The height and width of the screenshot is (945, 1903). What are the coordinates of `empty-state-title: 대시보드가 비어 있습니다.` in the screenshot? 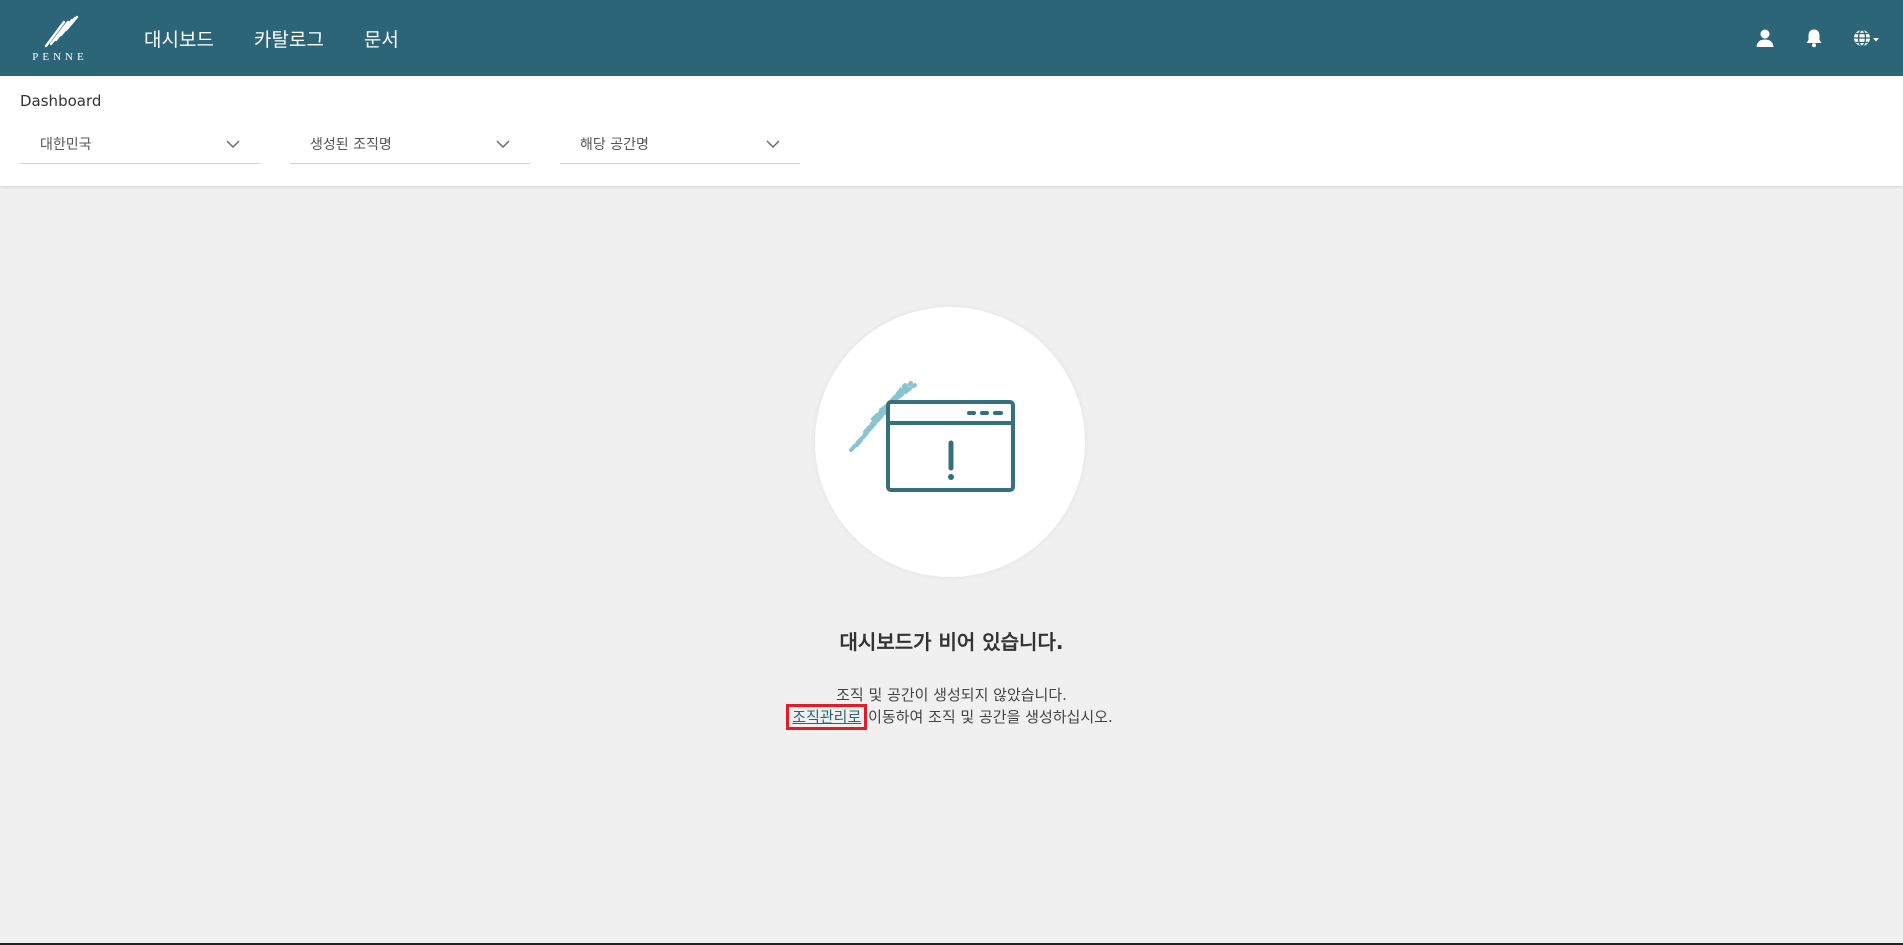 It's located at (951, 642).